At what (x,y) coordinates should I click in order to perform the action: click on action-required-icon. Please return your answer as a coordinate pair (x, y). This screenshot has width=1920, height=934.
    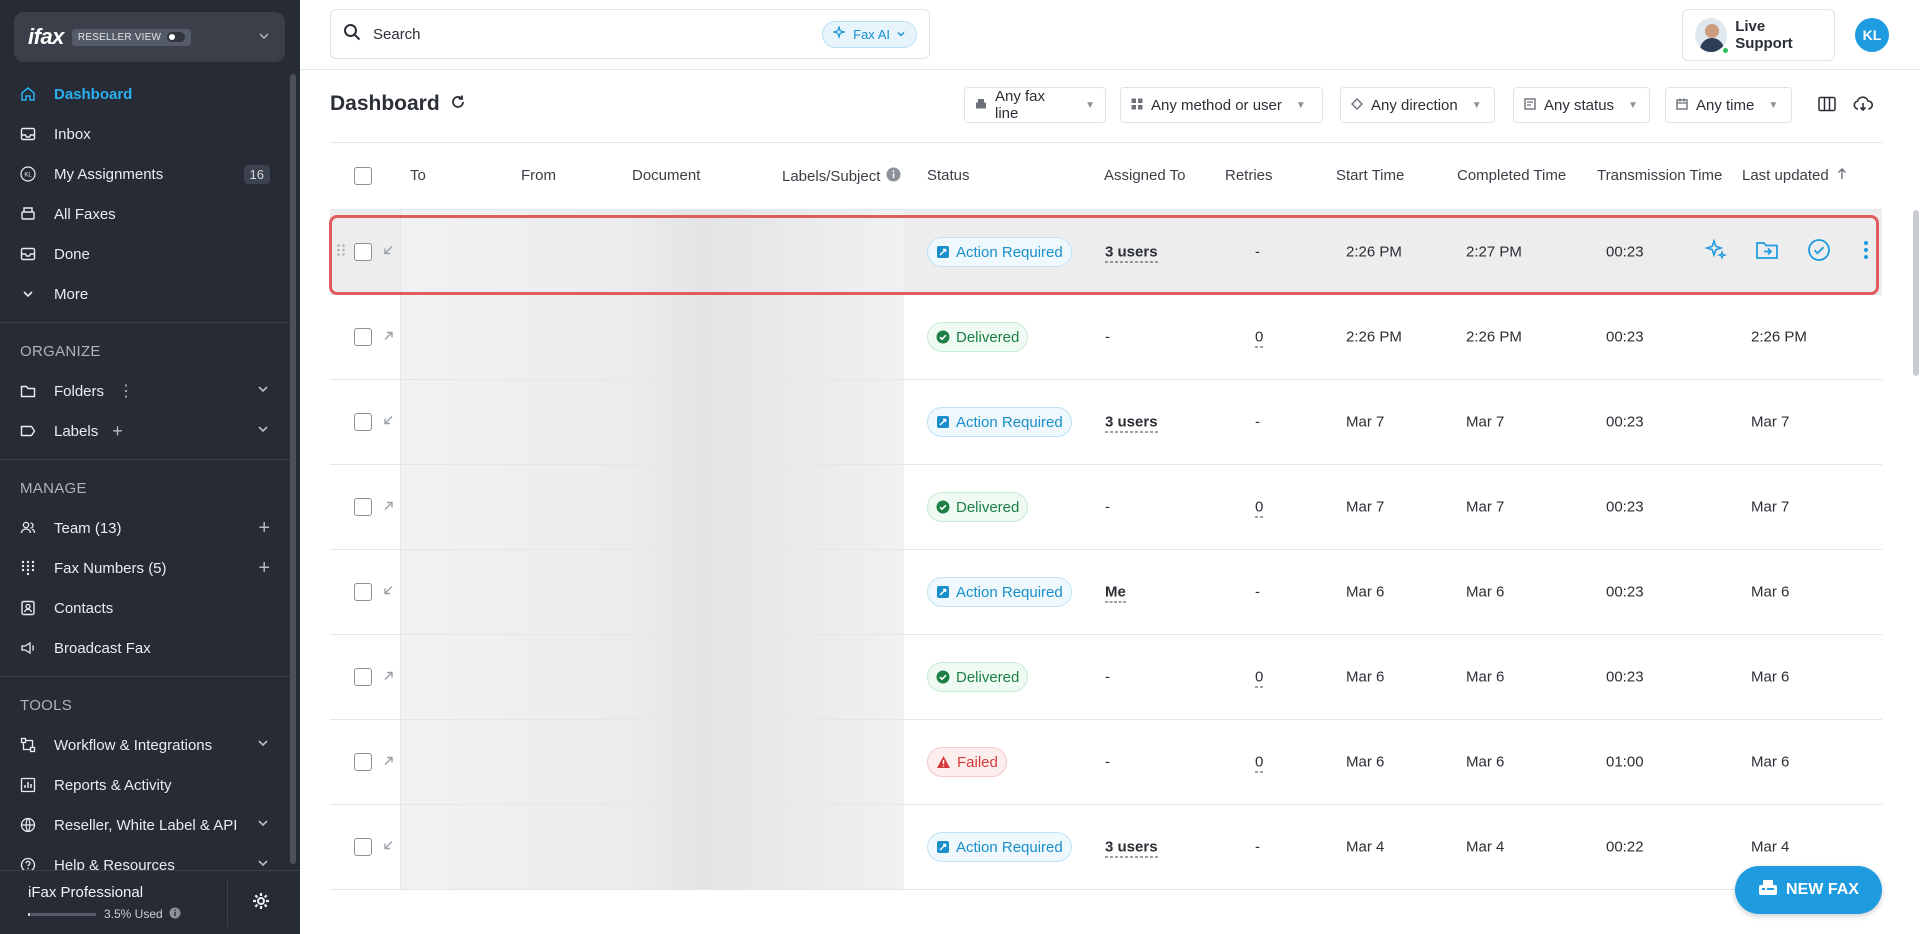
    Looking at the image, I should click on (943, 847).